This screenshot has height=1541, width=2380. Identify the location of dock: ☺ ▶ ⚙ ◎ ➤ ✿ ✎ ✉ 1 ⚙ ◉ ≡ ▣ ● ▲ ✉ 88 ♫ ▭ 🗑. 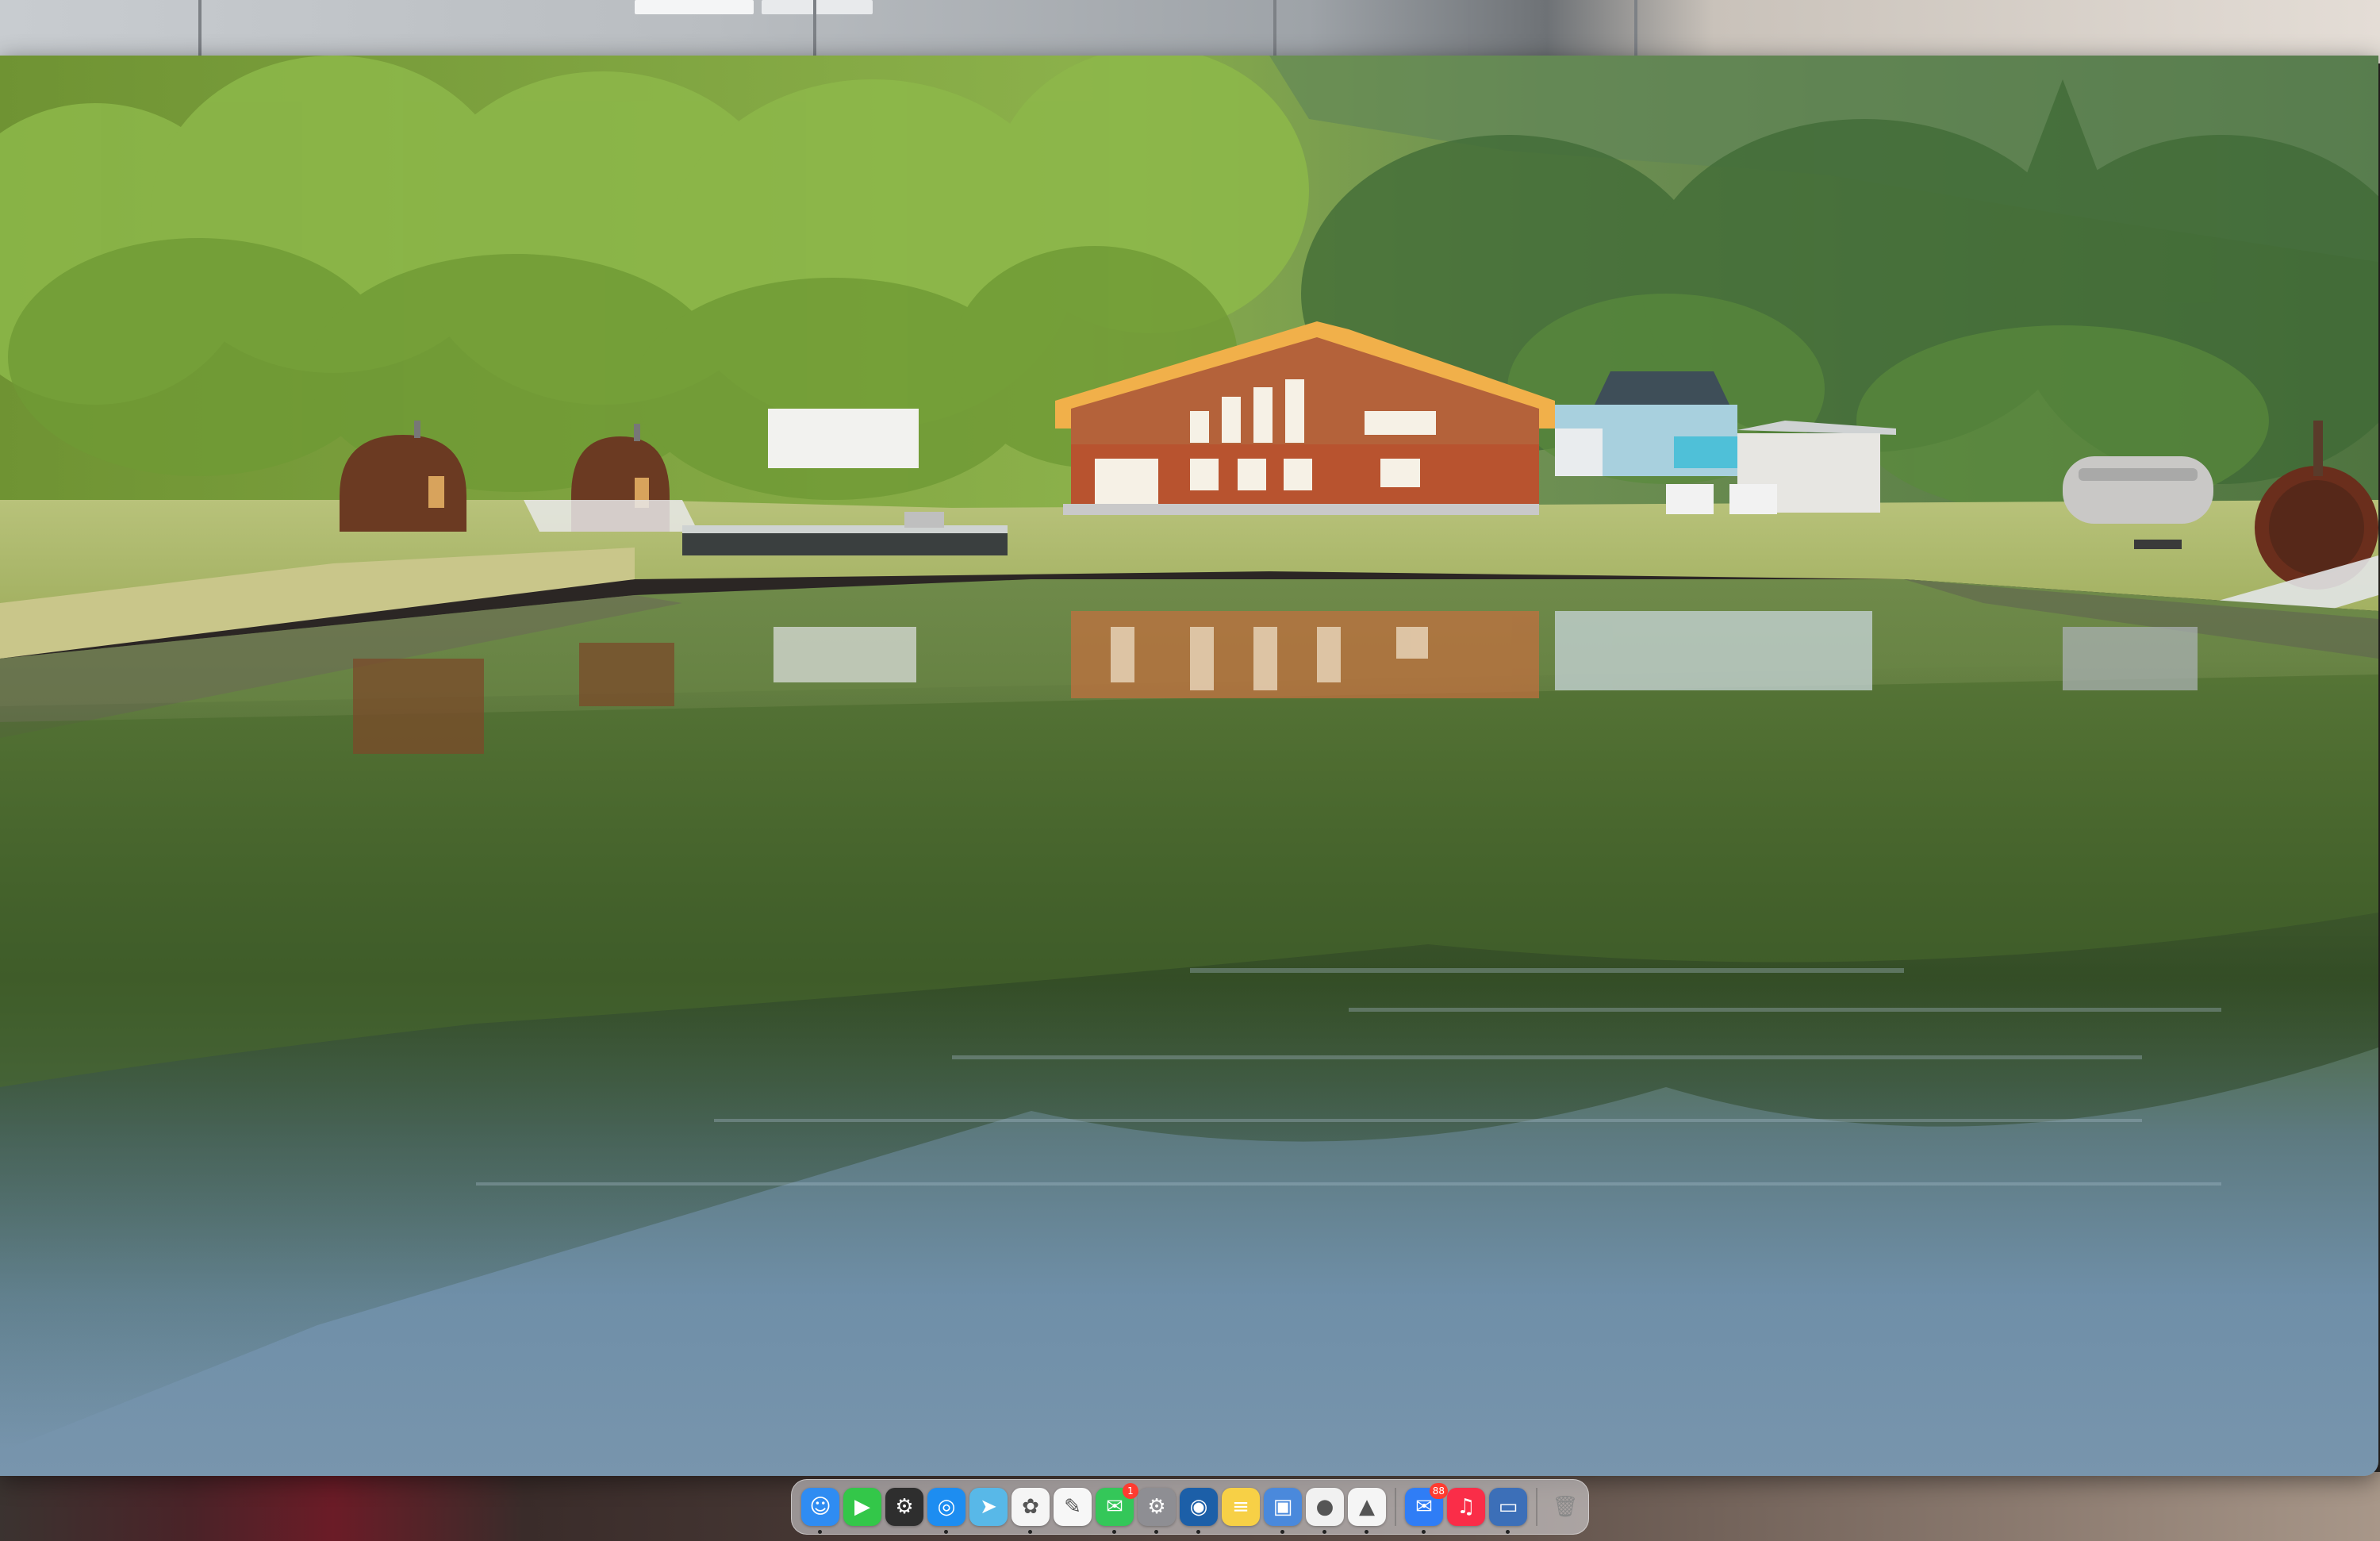
(1190, 1507).